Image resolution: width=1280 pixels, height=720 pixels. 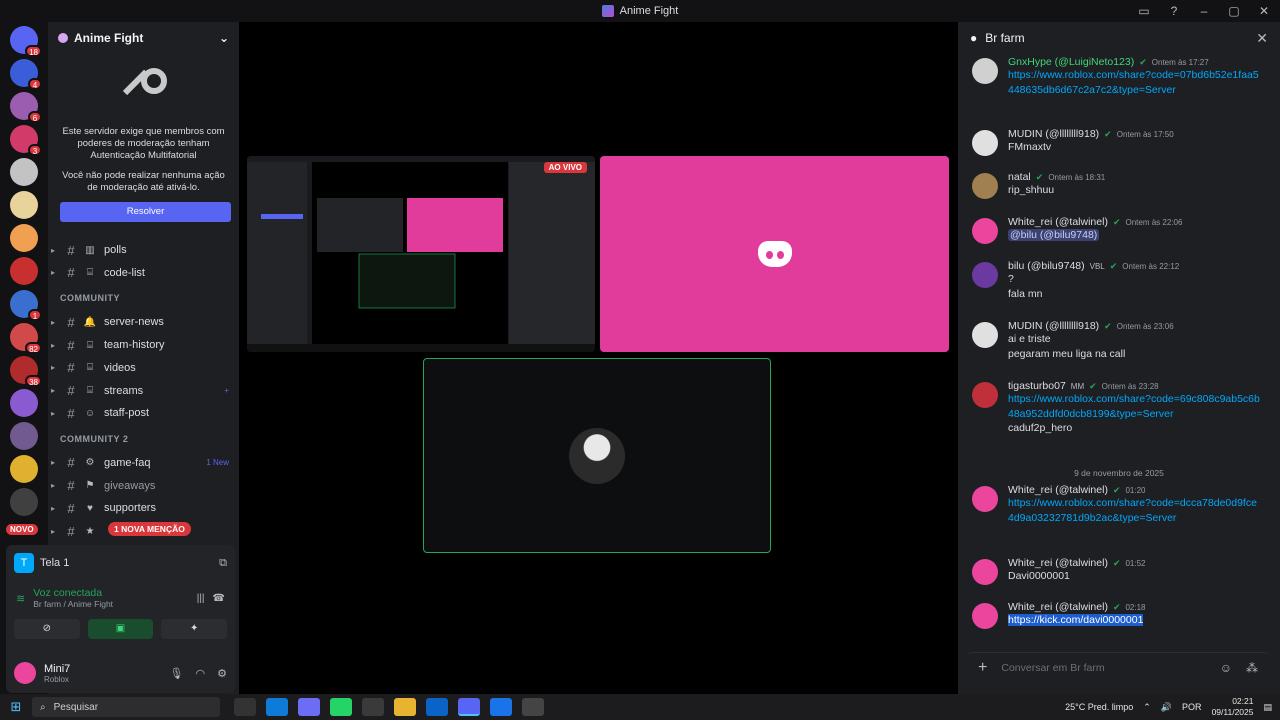 What do you see at coordinates (26, 305) in the screenshot?
I see `server-icon: 1` at bounding box center [26, 305].